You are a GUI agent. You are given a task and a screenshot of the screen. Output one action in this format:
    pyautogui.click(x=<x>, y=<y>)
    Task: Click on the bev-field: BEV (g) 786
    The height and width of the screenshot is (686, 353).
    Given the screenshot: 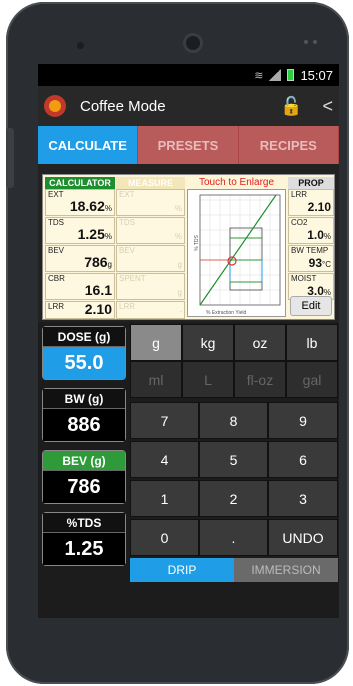 What is the action you would take?
    pyautogui.click(x=84, y=477)
    